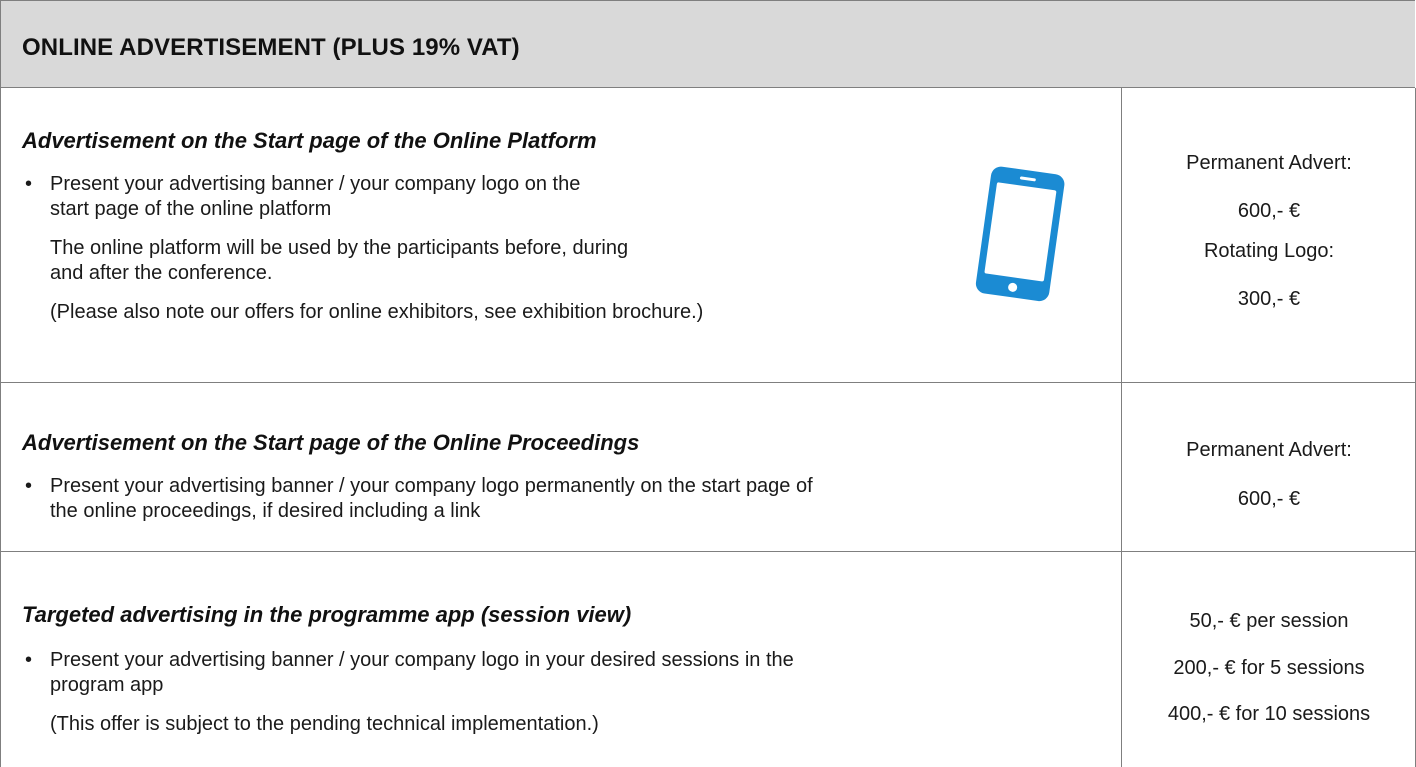  What do you see at coordinates (707, 44) in the screenshot?
I see `table-header: ONLINE ADVERTISEMENT (PLUS 19% VAT)` at bounding box center [707, 44].